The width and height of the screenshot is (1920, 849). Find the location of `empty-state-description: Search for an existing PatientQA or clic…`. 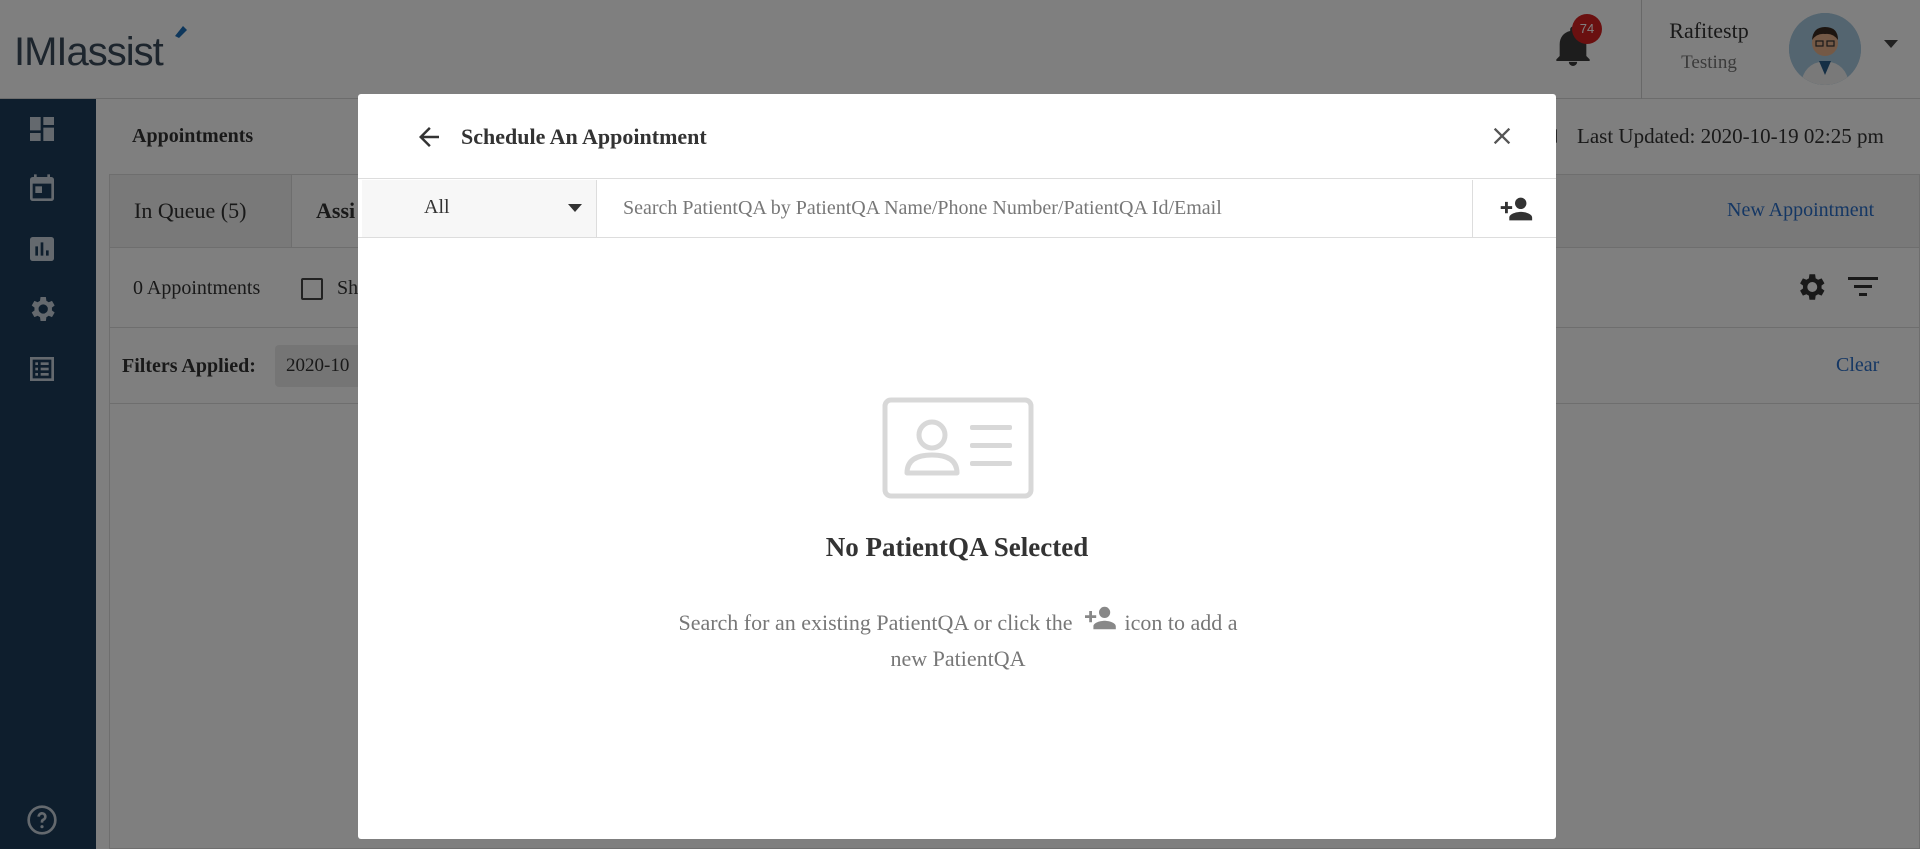

empty-state-description: Search for an existing PatientQA or clic… is located at coordinates (958, 640).